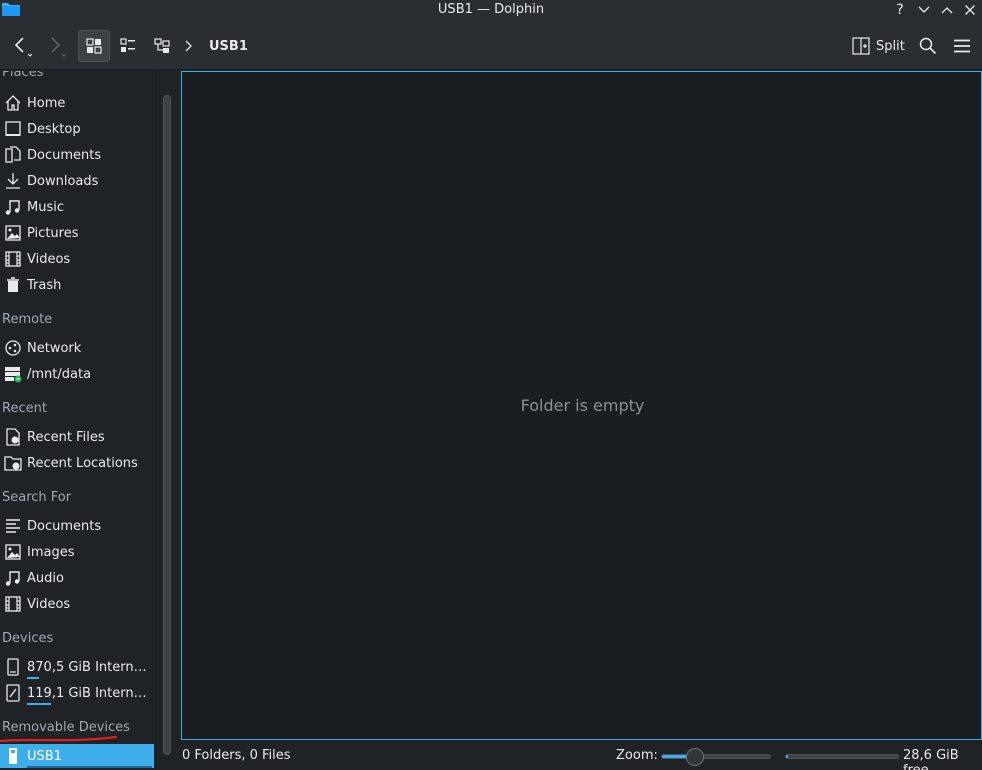 The image size is (982, 770). Describe the element at coordinates (77, 578) in the screenshot. I see `sidebar-item-search-audio: Audio` at that location.